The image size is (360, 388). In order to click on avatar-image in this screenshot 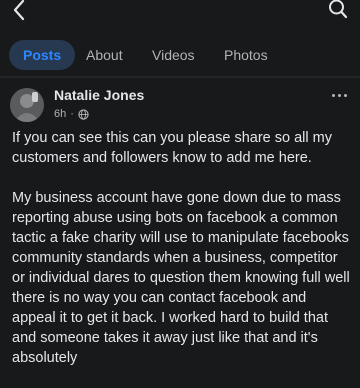, I will do `click(27, 105)`.